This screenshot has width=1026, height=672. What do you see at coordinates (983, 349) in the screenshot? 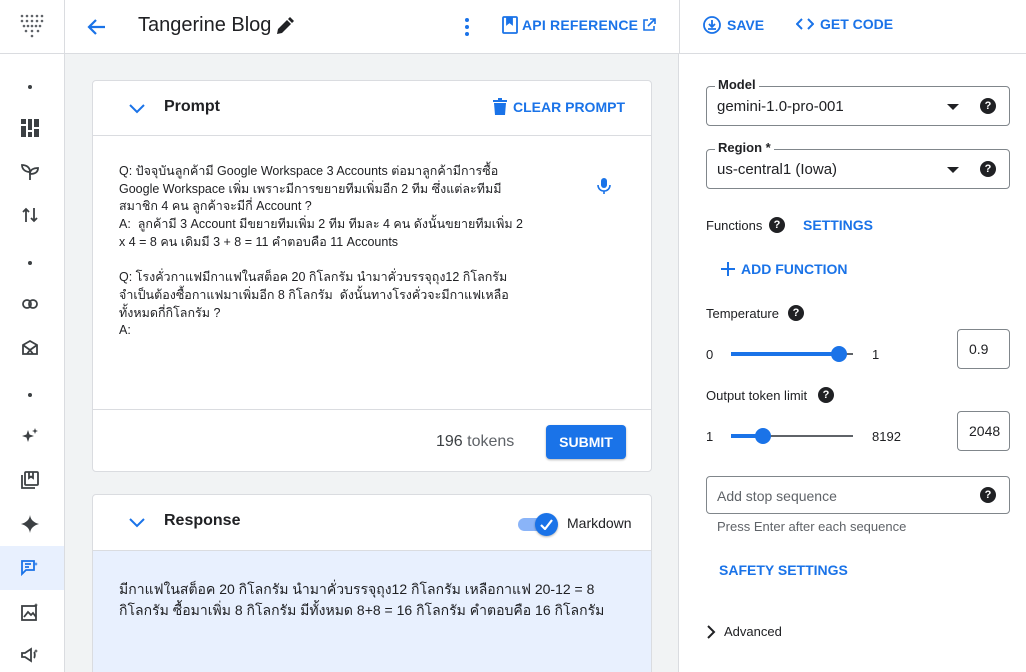
I see `temperature-input: 0.9` at bounding box center [983, 349].